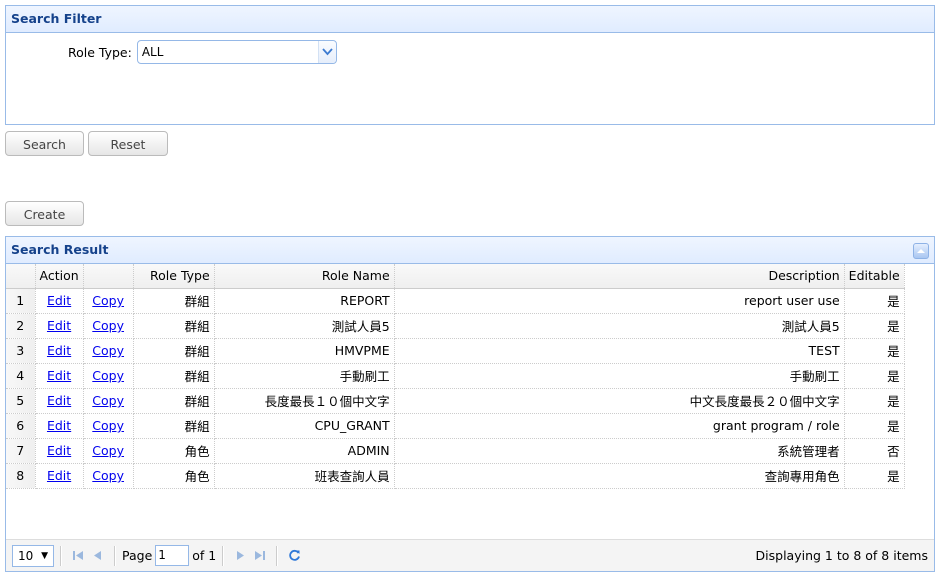 Image resolution: width=942 pixels, height=579 pixels. I want to click on page-size-value: 10, so click(26, 555).